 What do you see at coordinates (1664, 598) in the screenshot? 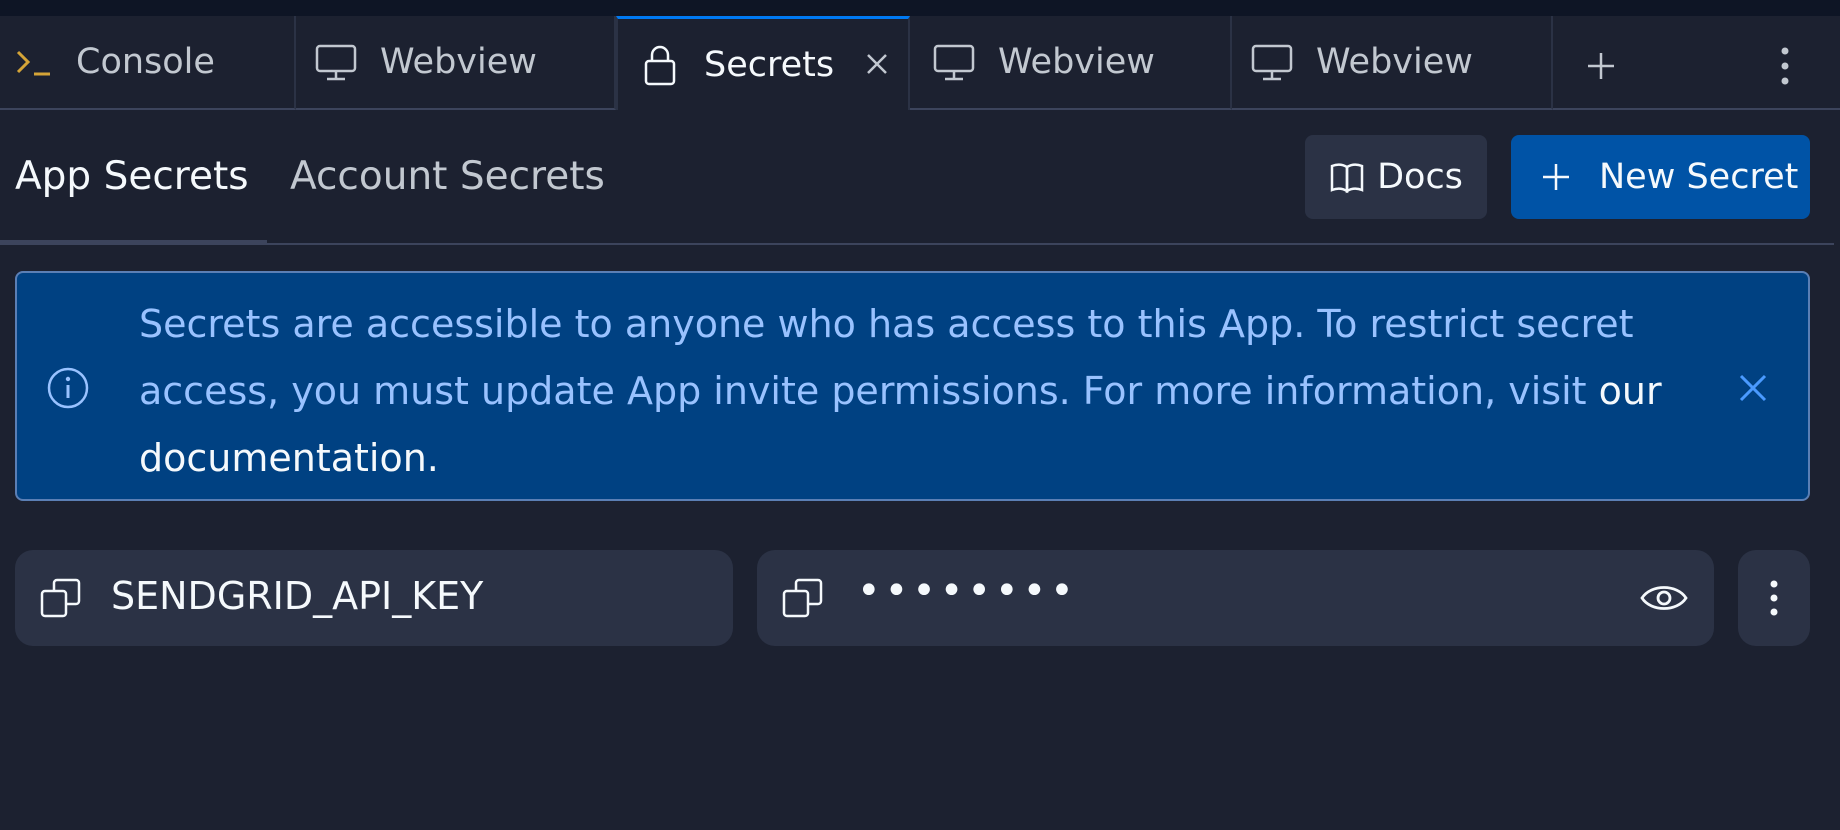
I see `eye-icon` at bounding box center [1664, 598].